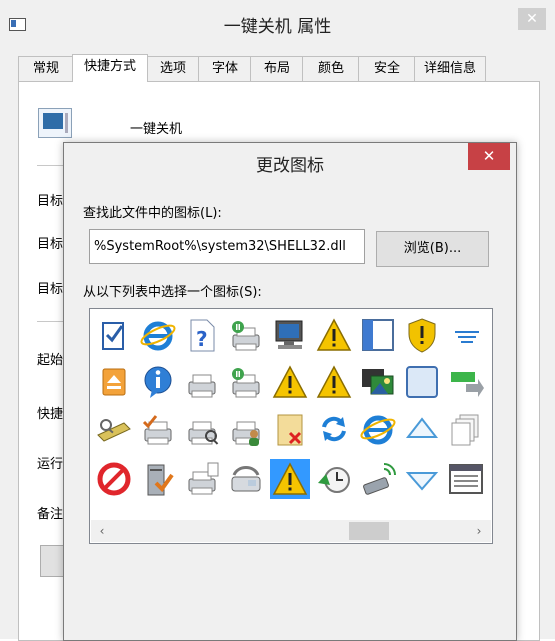 The width and height of the screenshot is (555, 641). Describe the element at coordinates (290, 166) in the screenshot. I see `dialog-title: 更改图标` at that location.